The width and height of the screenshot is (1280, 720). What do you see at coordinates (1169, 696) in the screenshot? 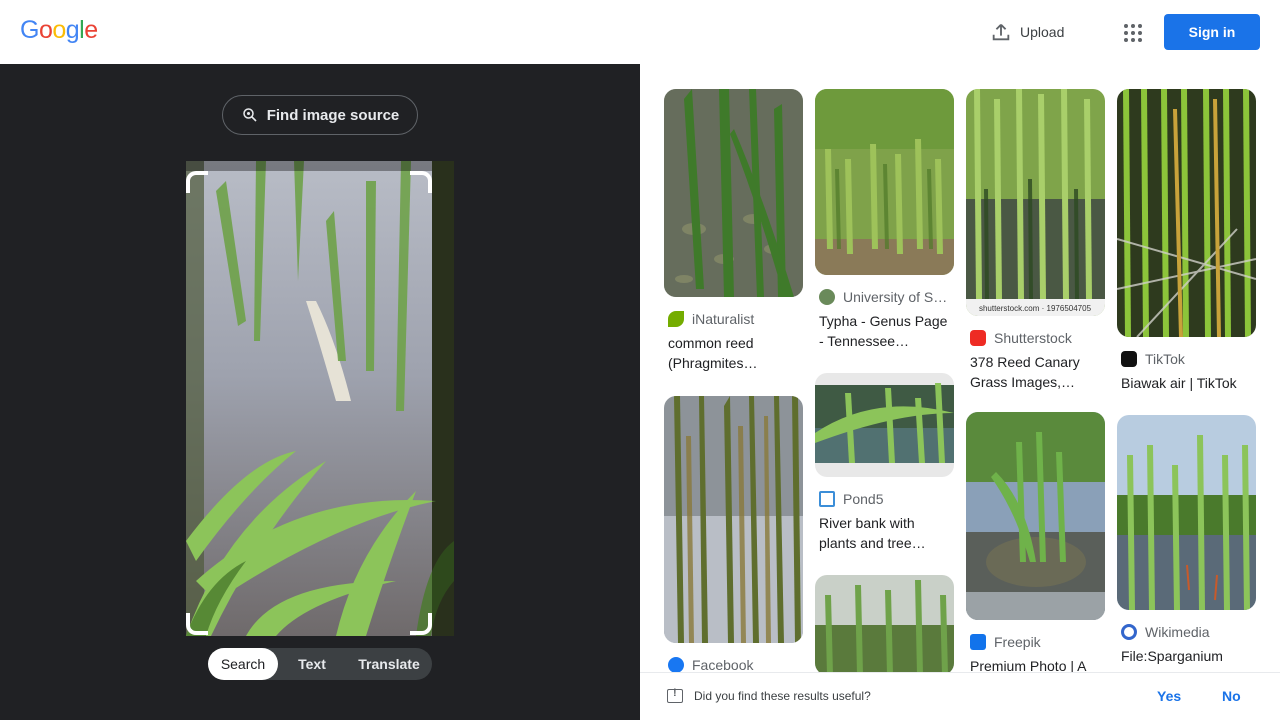
I see `feedback-yes-button: Yes` at bounding box center [1169, 696].